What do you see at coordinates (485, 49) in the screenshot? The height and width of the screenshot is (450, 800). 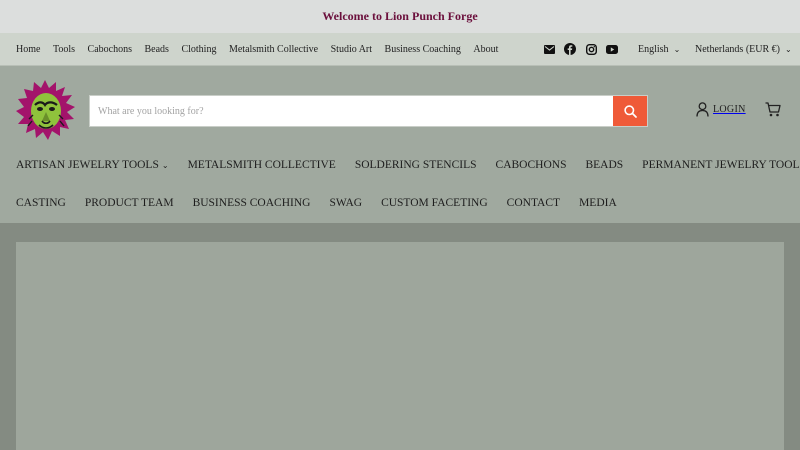 I see `utility-link-about: About` at bounding box center [485, 49].